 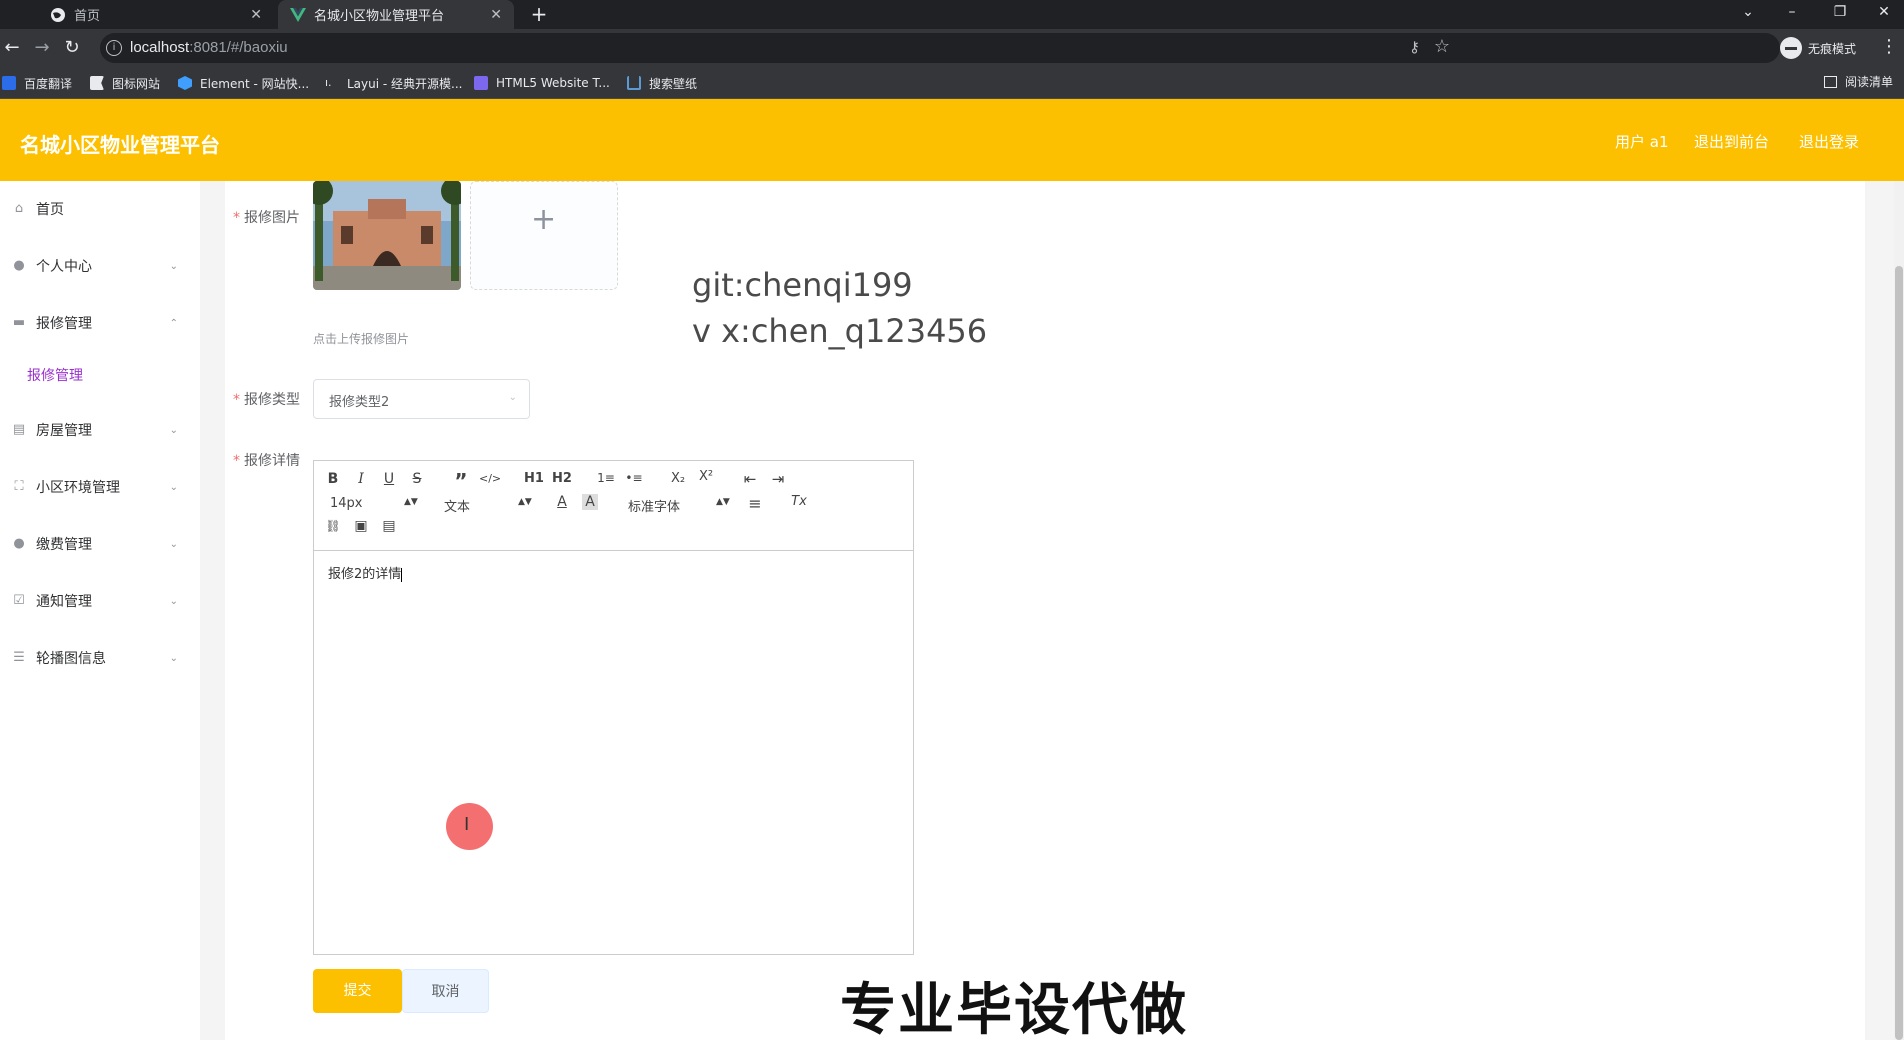 What do you see at coordinates (361, 526) in the screenshot?
I see `image-icon: ▣` at bounding box center [361, 526].